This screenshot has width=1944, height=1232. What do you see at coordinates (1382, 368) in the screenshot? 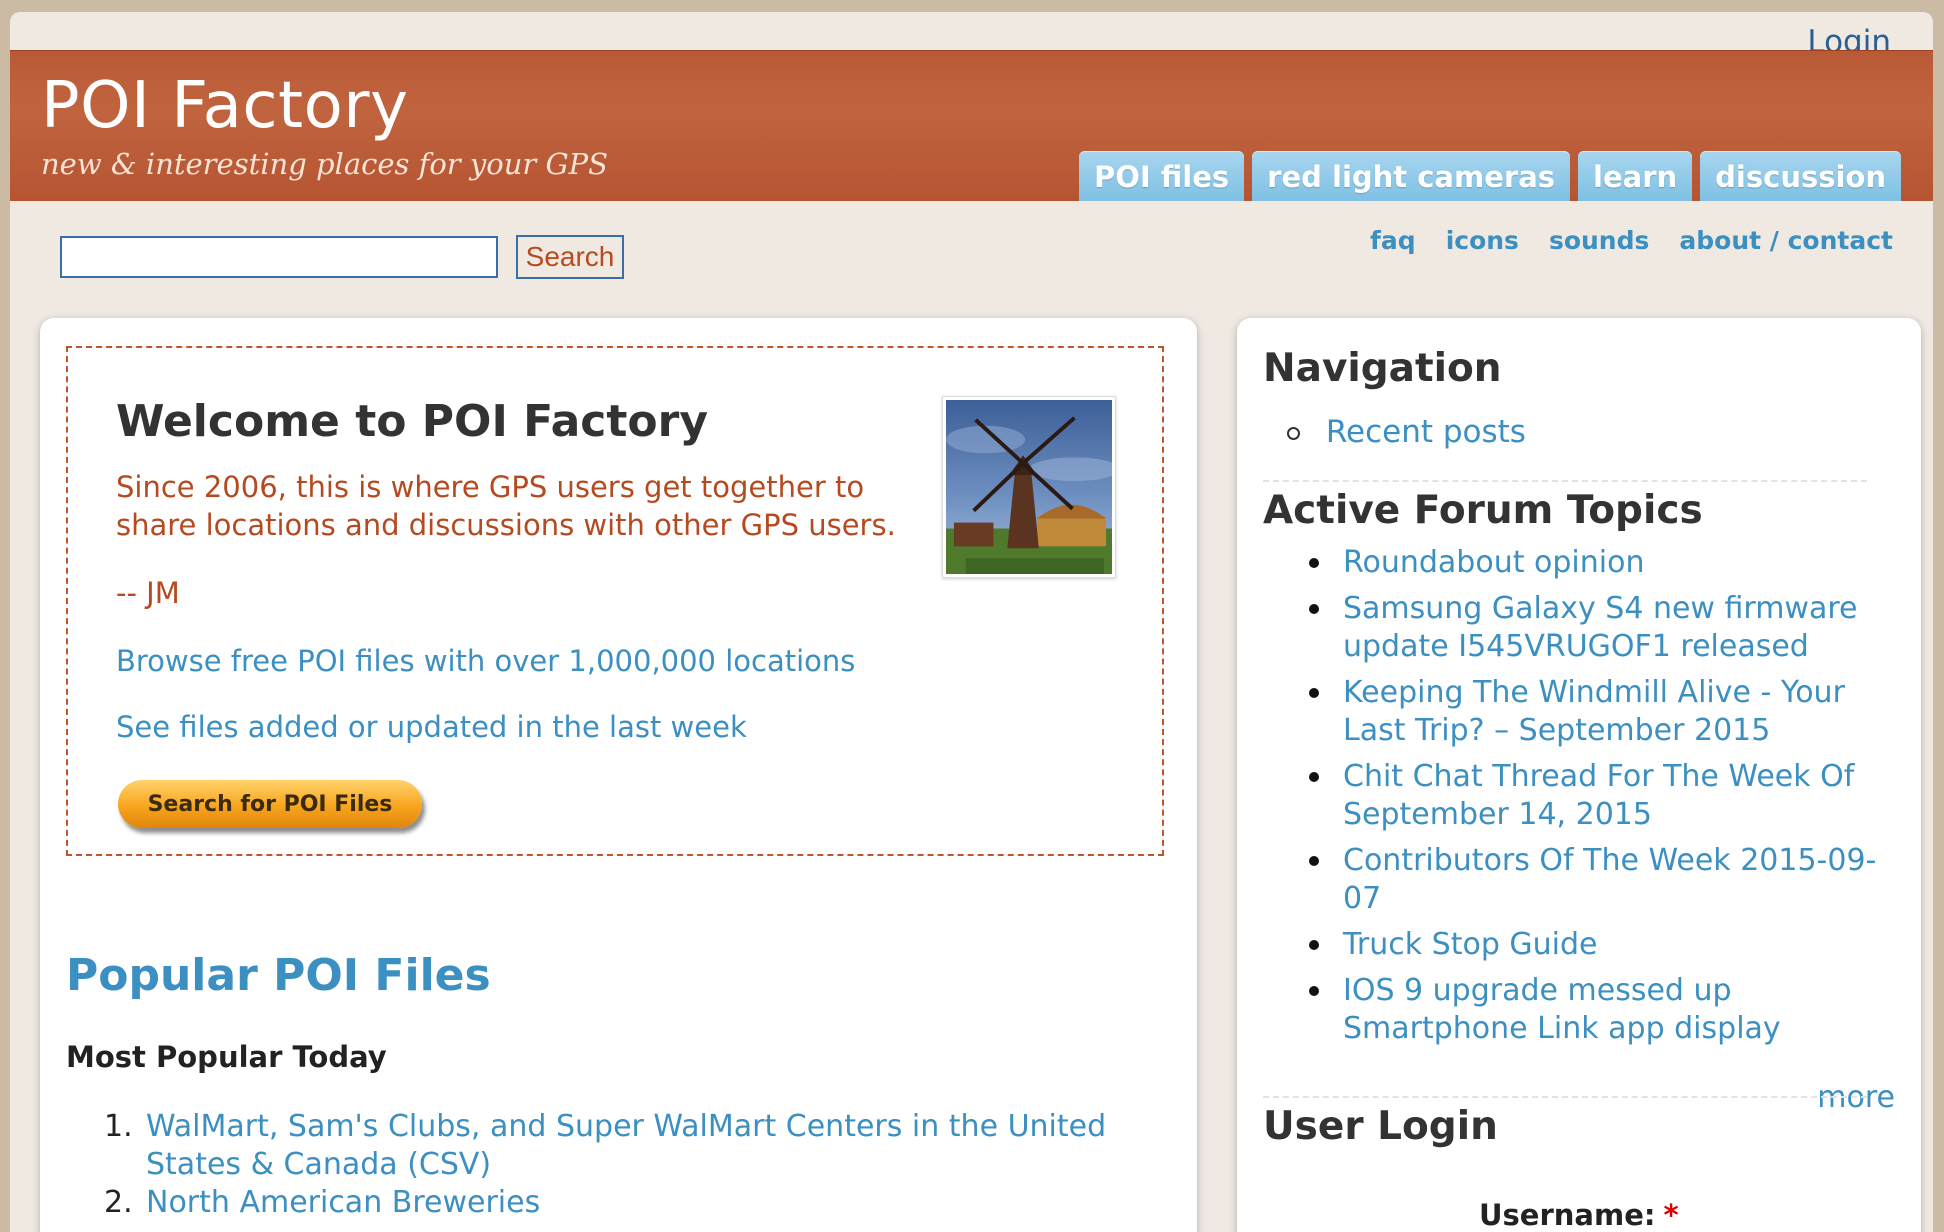
I see `navigation-title: Navigation` at bounding box center [1382, 368].